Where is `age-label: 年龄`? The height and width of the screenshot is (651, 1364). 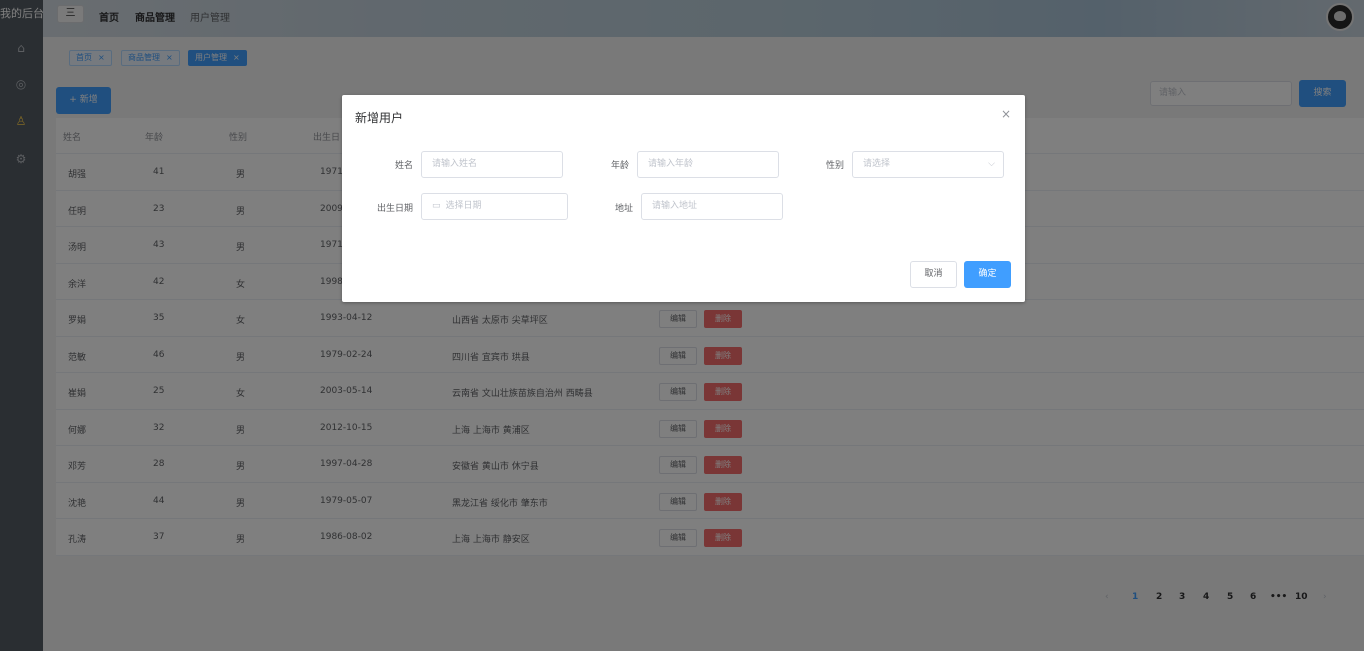 age-label: 年龄 is located at coordinates (619, 166).